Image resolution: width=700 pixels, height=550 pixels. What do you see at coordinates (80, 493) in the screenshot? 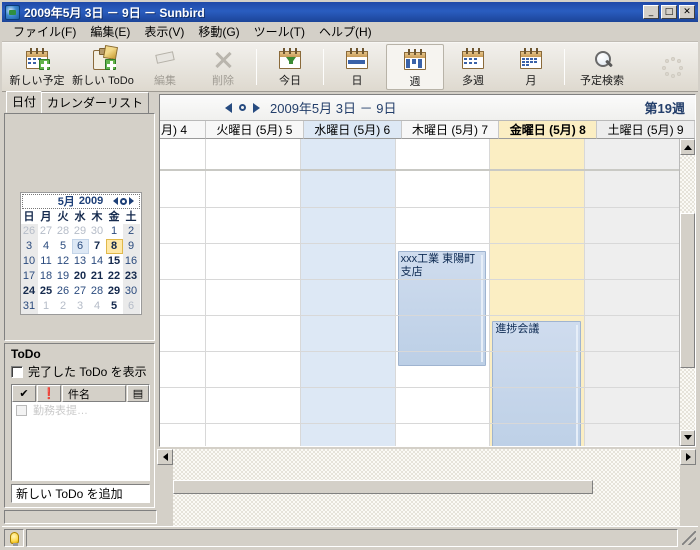
I see `todo-add-input: 新しい ToDo を追加` at bounding box center [80, 493].